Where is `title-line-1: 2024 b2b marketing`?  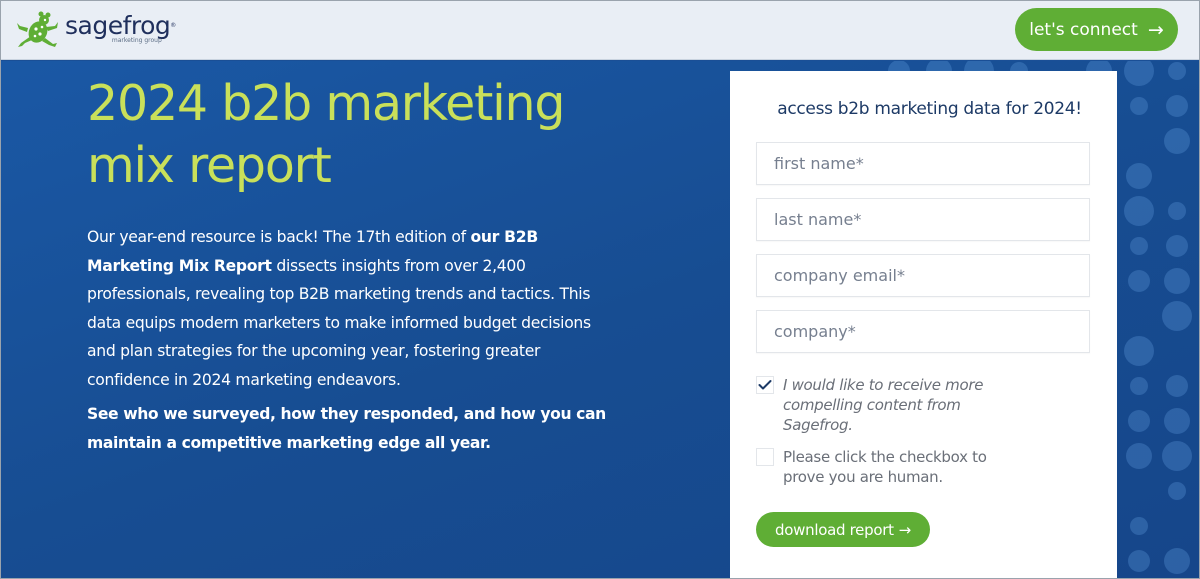
title-line-1: 2024 b2b marketing is located at coordinates (326, 103).